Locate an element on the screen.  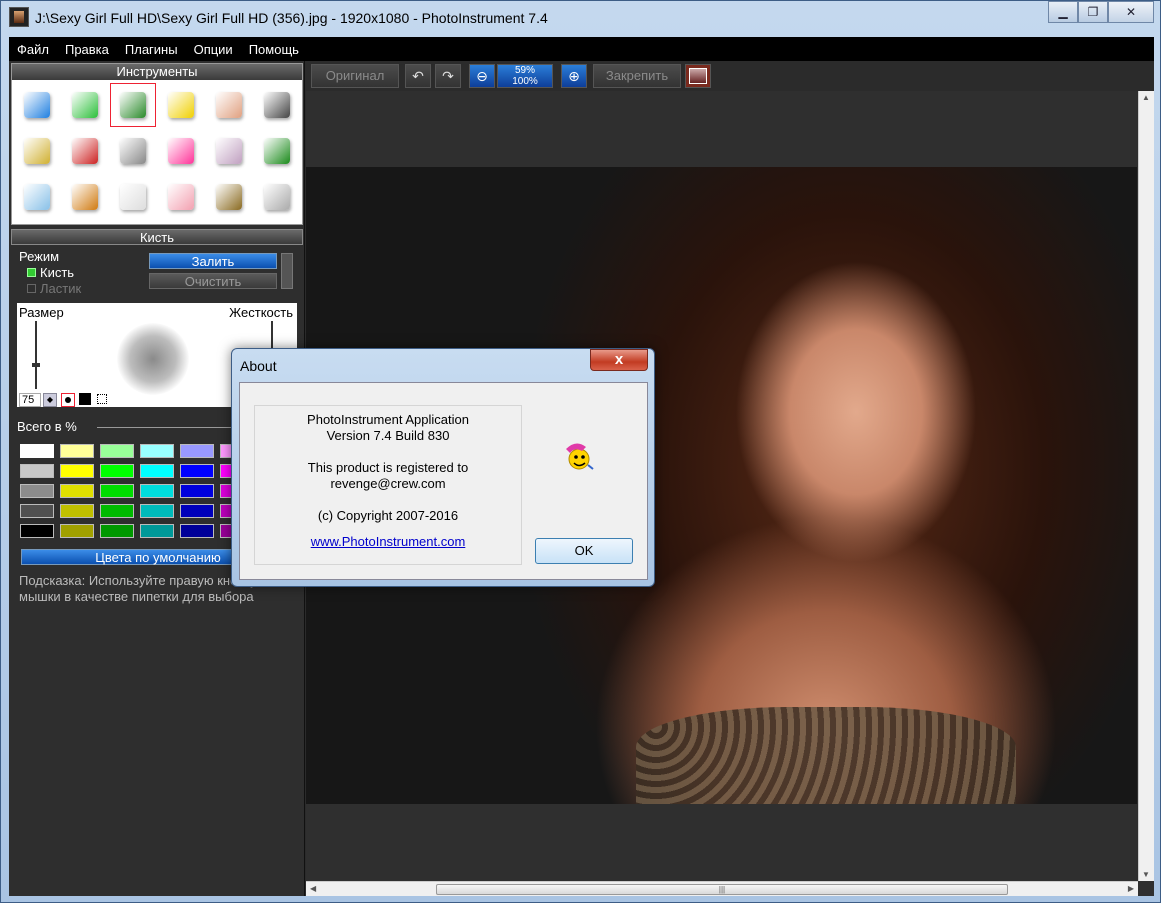
tool-finger is located at coordinates (229, 105).